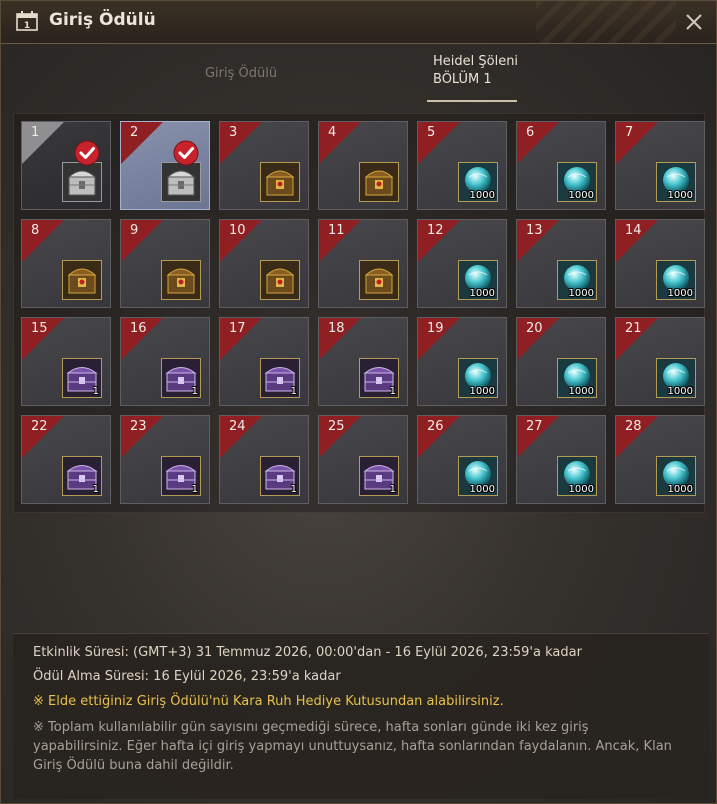 The height and width of the screenshot is (804, 717). Describe the element at coordinates (27, 26) in the screenshot. I see `svg-text: 1` at that location.